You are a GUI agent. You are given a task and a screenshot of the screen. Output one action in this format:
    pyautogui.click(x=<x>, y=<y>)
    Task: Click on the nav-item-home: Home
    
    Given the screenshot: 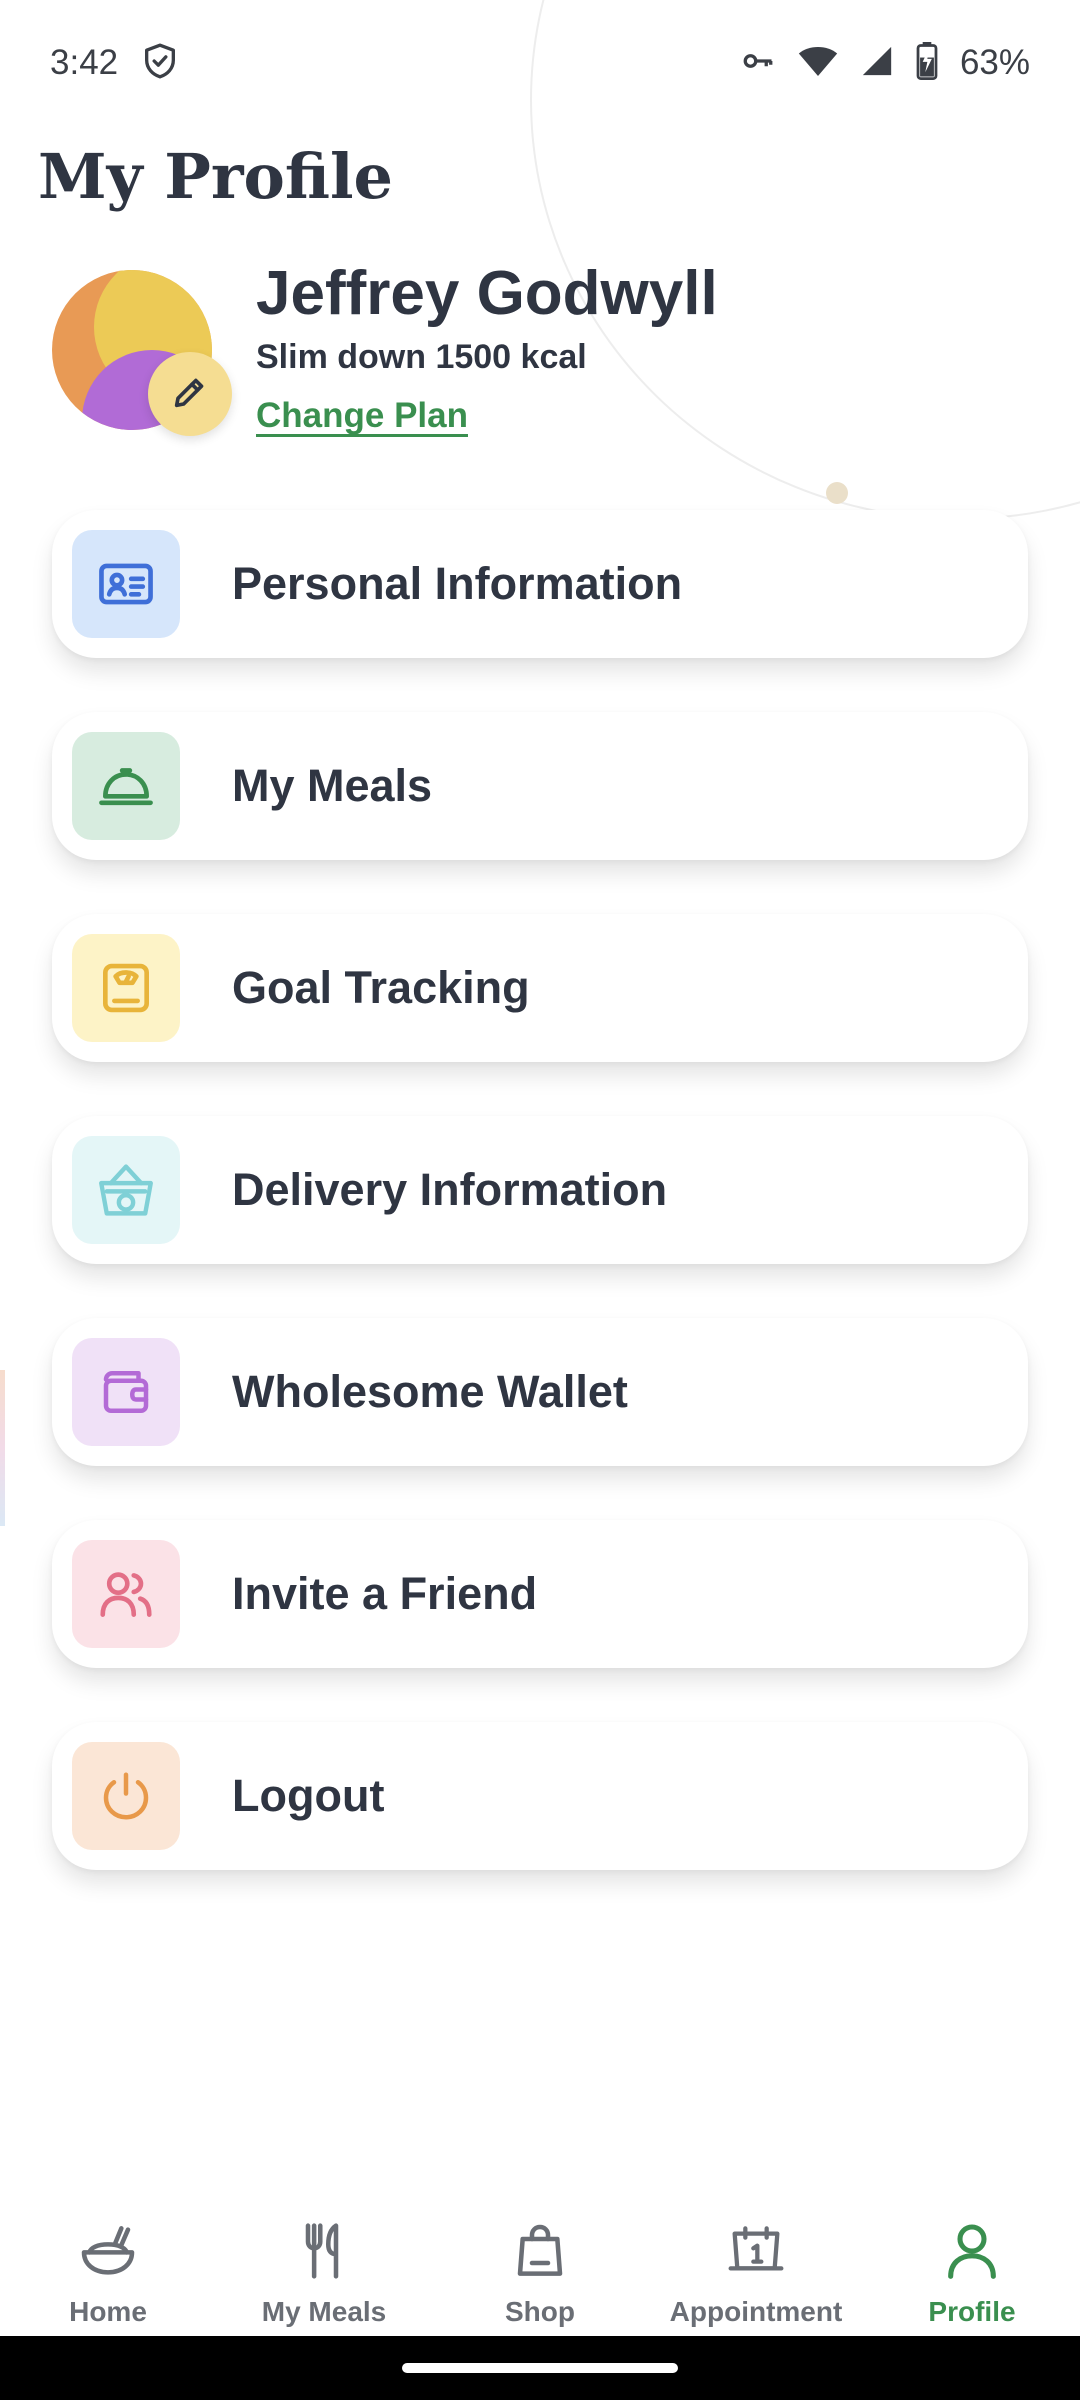 What is the action you would take?
    pyautogui.click(x=108, y=2262)
    